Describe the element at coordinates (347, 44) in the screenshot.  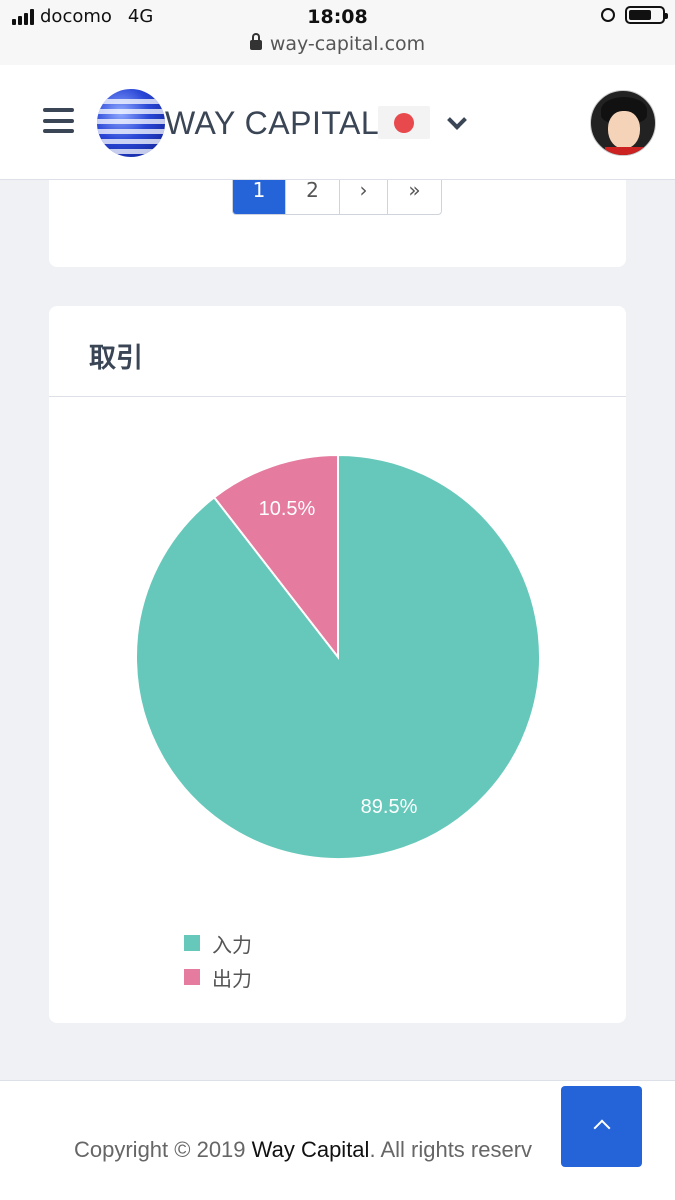
I see `url-text: way-capital.com` at that location.